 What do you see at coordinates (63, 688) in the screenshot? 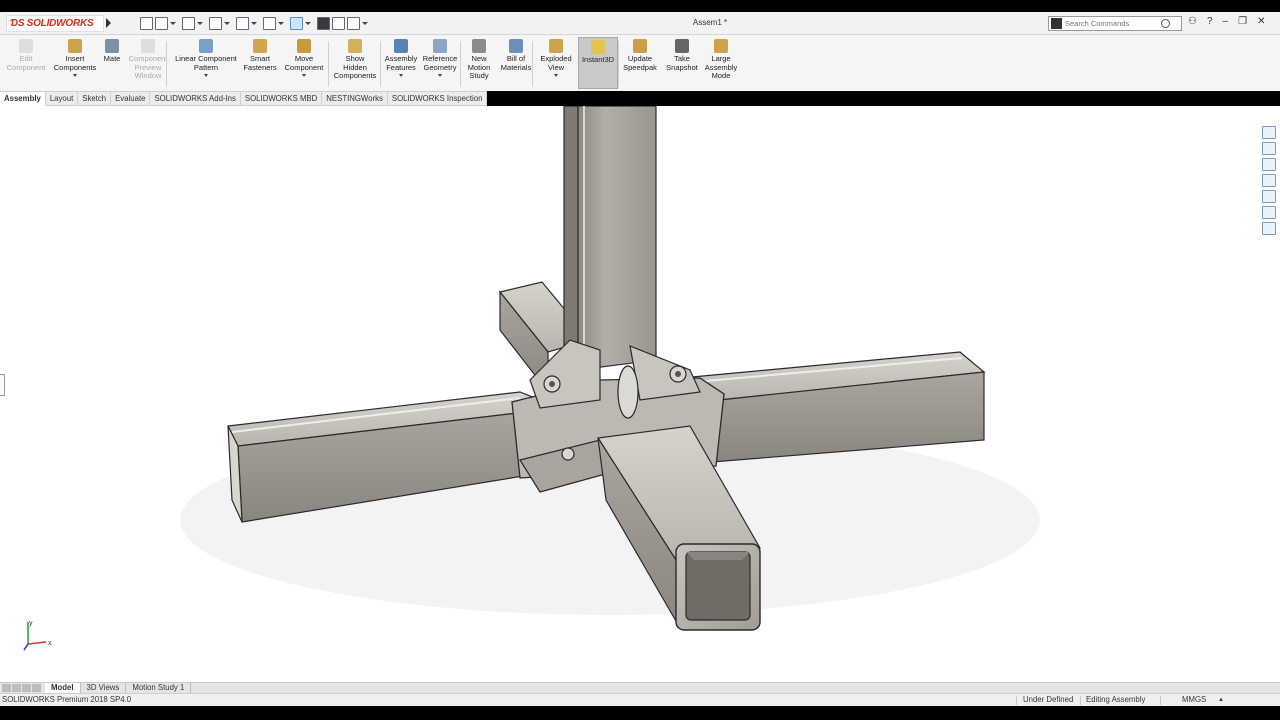
I see `bottom-tab-model: Model` at bounding box center [63, 688].